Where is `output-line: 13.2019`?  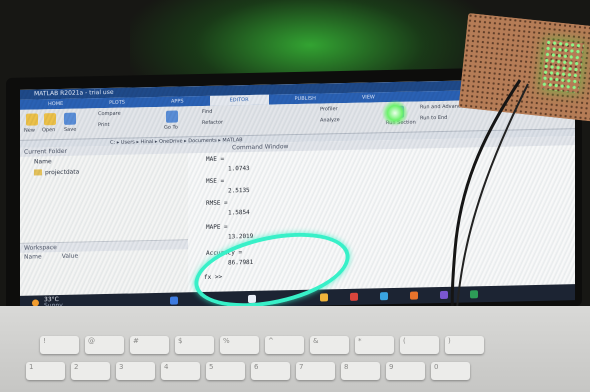
output-line: 13.2019 is located at coordinates (241, 236).